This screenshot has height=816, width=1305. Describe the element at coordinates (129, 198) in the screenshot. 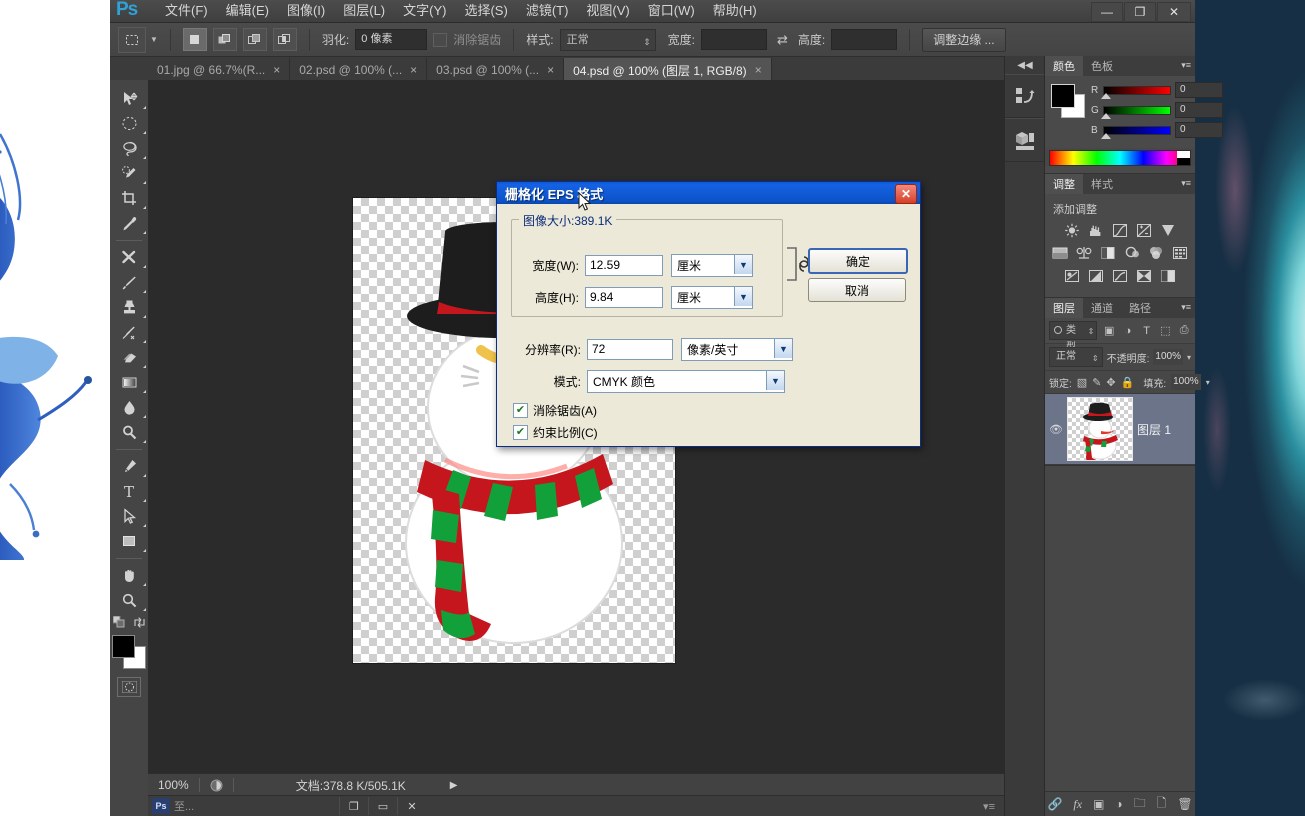

I see `crop-tool` at that location.